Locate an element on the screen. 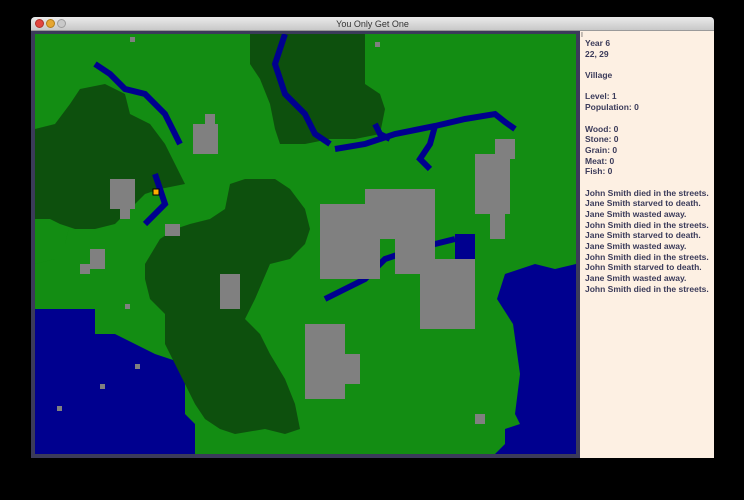 The height and width of the screenshot is (500, 744). resource-stone: Stone: 0 is located at coordinates (602, 139).